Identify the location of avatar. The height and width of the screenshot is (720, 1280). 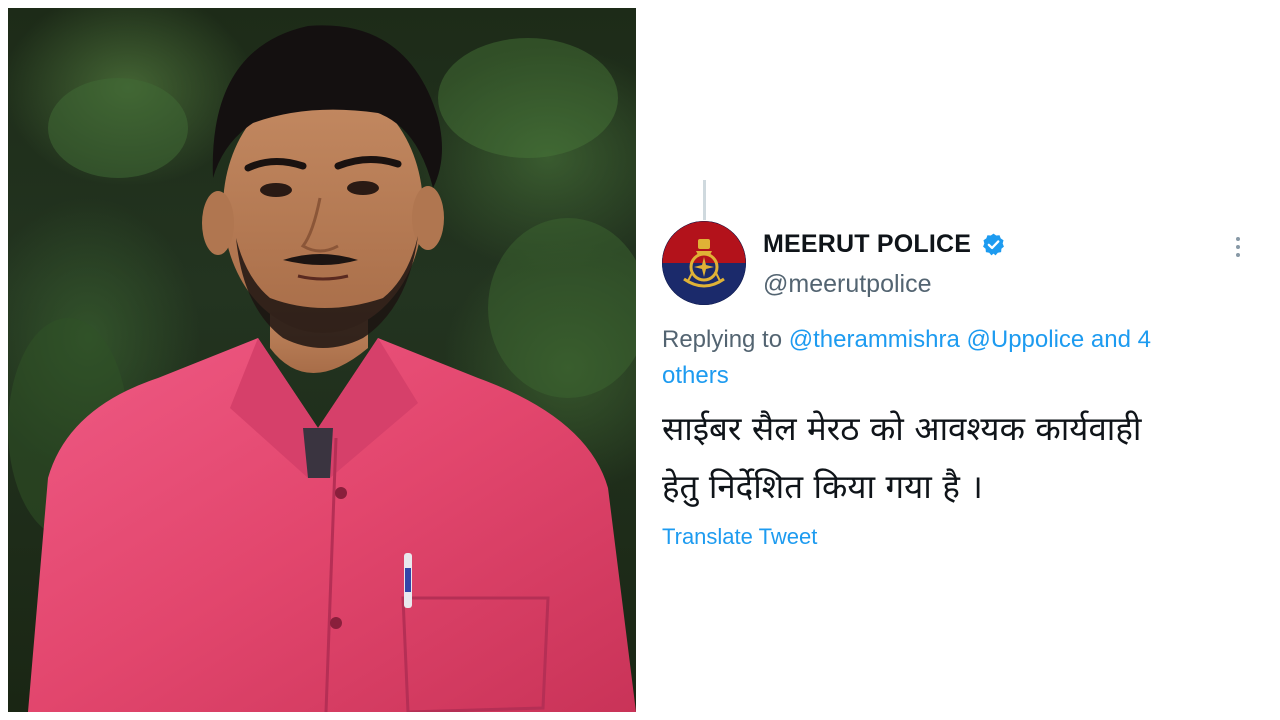
(704, 263).